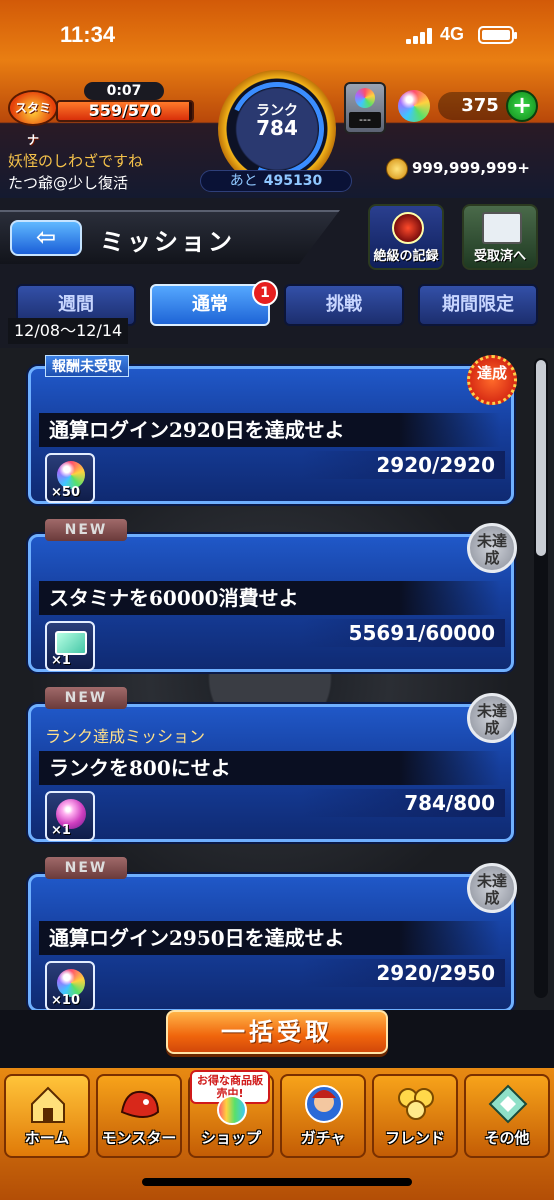  I want to click on nav-monster: モンスター, so click(139, 1116).